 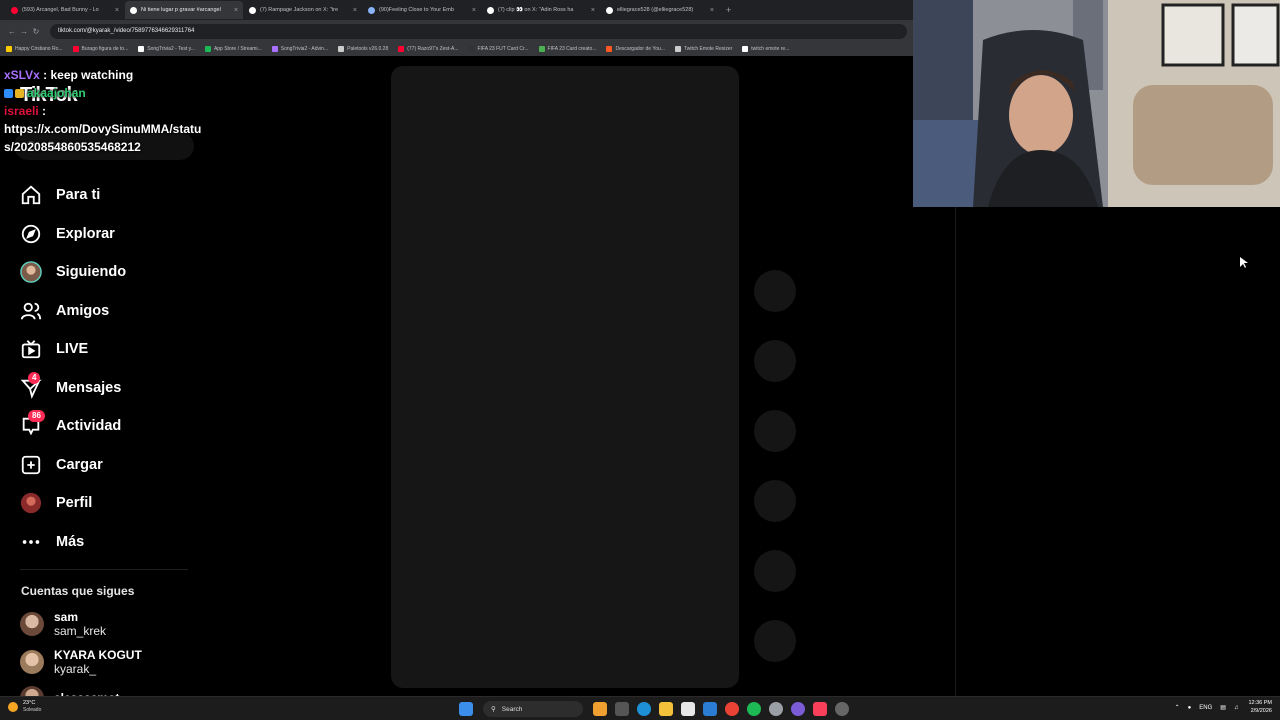 What do you see at coordinates (710, 709) in the screenshot?
I see `mail-icon` at bounding box center [710, 709].